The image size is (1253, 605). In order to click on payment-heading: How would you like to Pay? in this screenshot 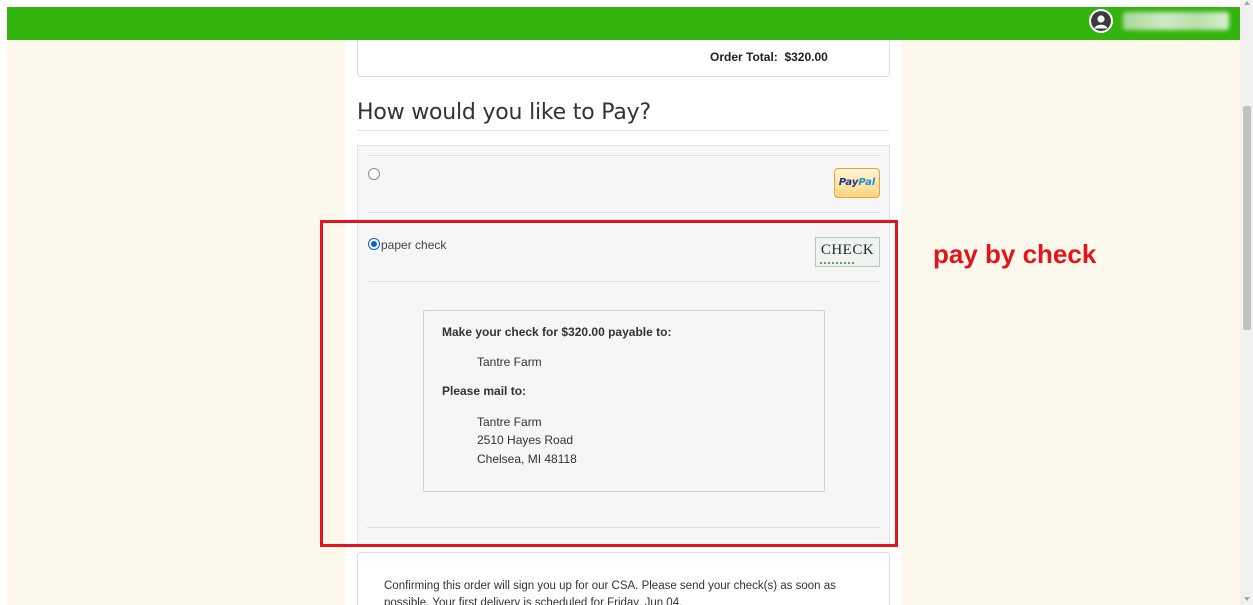, I will do `click(504, 112)`.